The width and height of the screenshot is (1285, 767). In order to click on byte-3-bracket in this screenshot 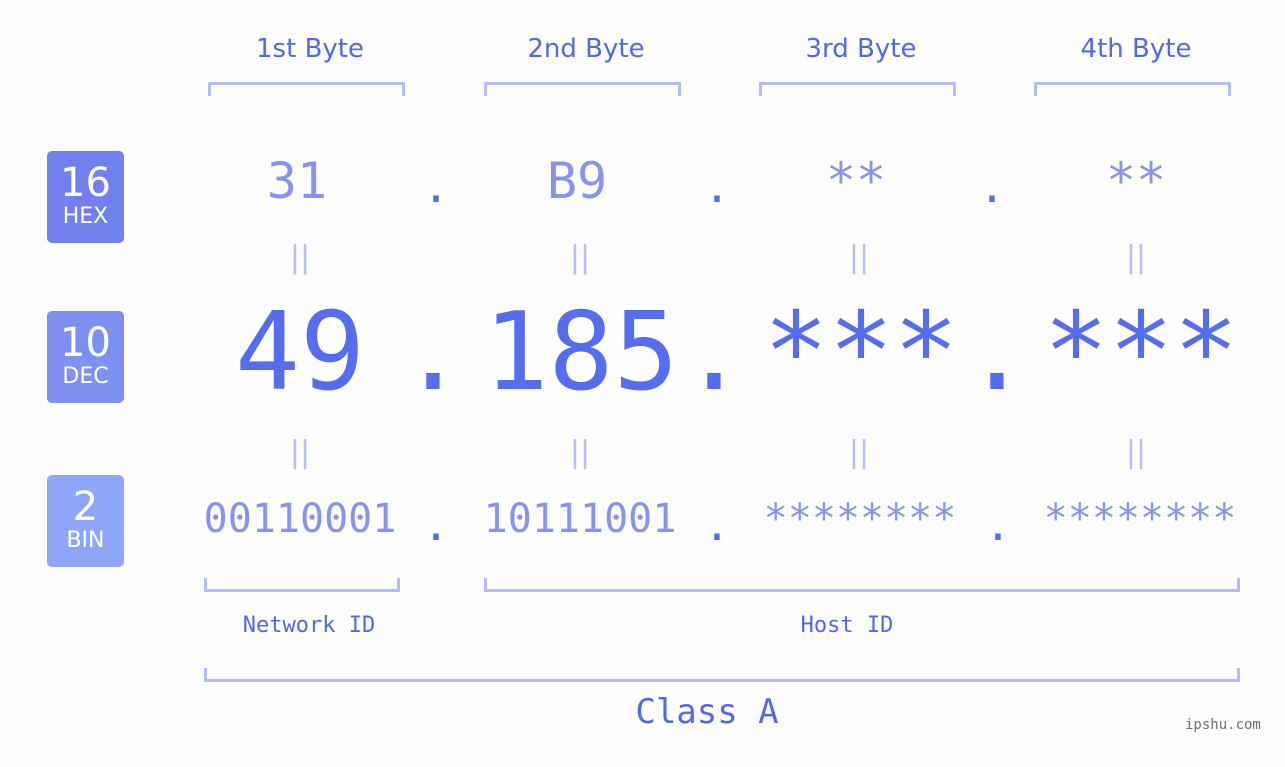, I will do `click(857, 89)`.